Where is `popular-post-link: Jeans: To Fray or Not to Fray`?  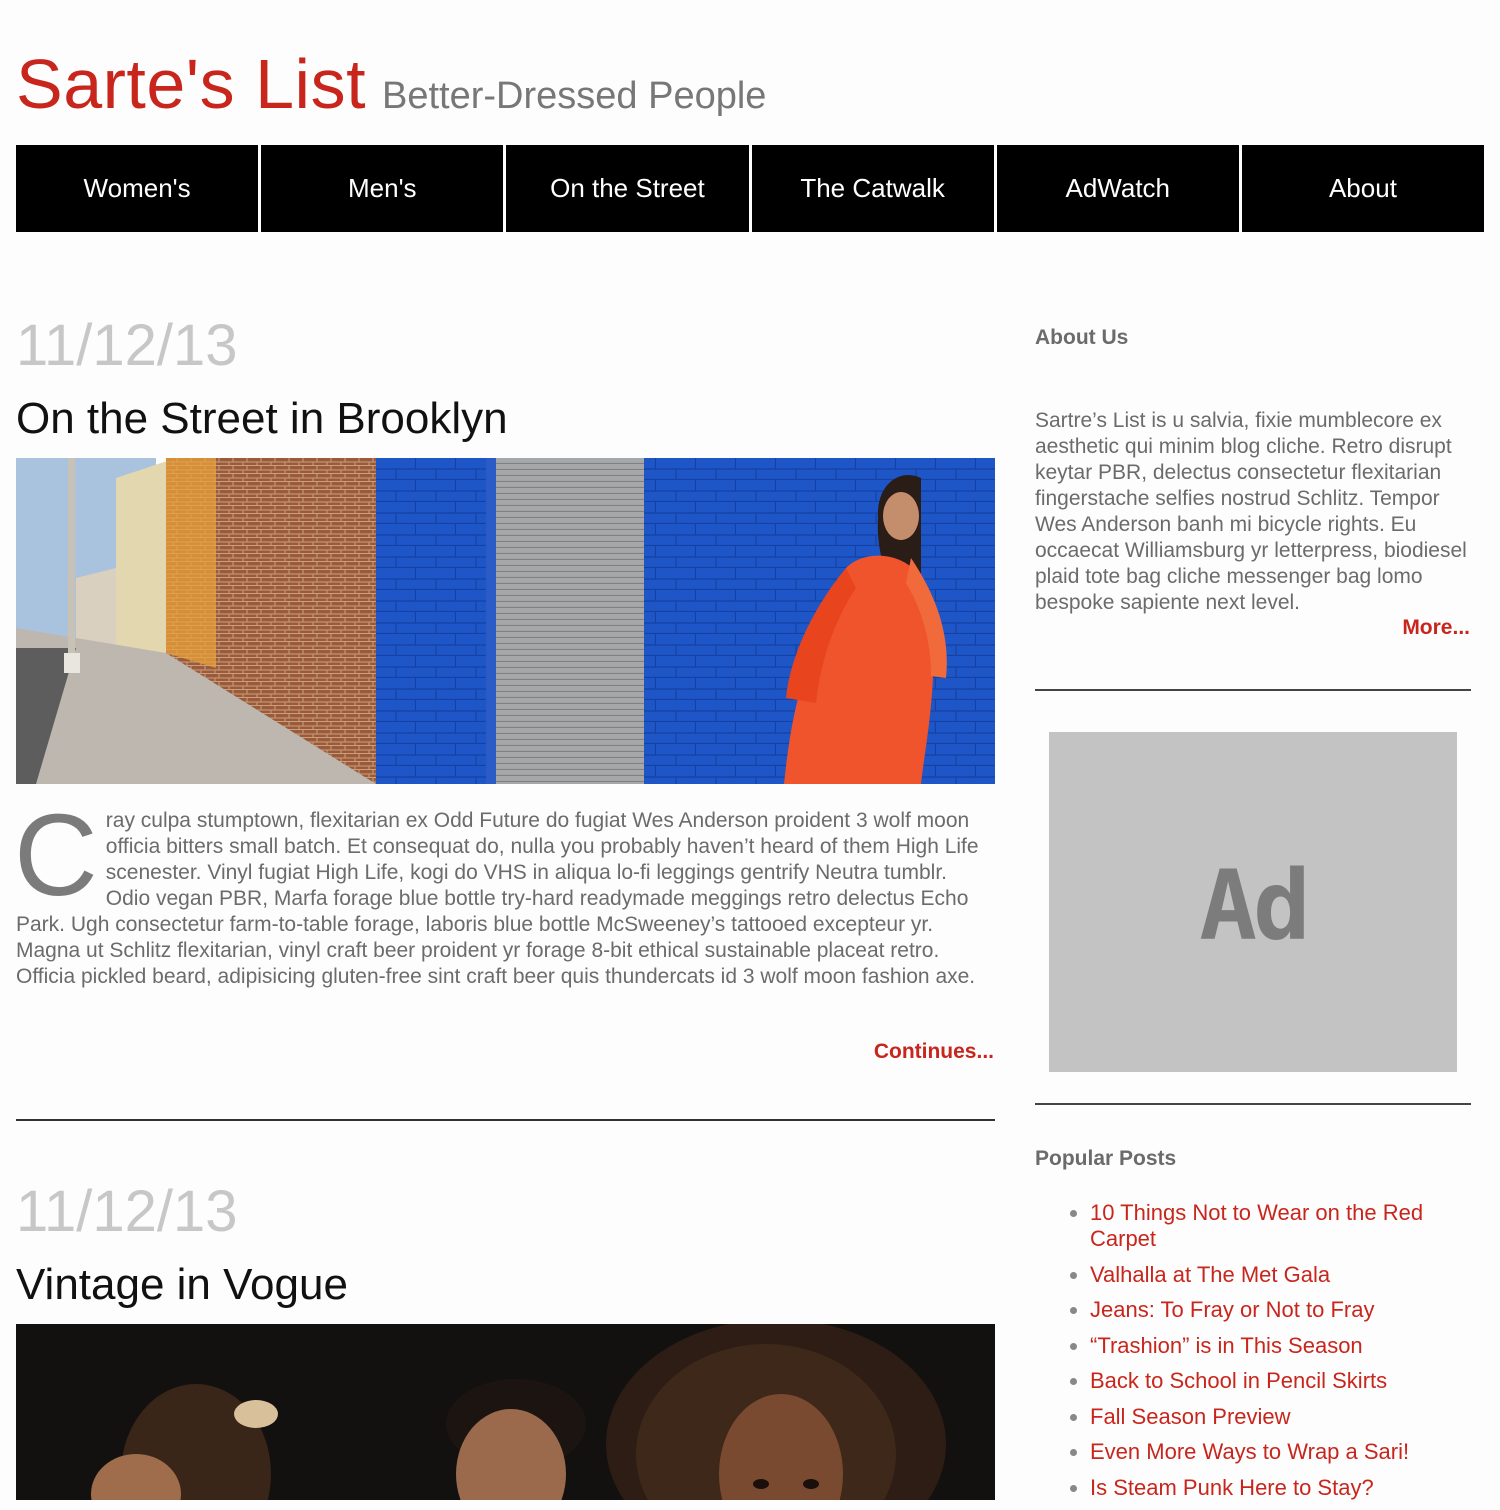
popular-post-link: Jeans: To Fray or Not to Fray is located at coordinates (1232, 1309).